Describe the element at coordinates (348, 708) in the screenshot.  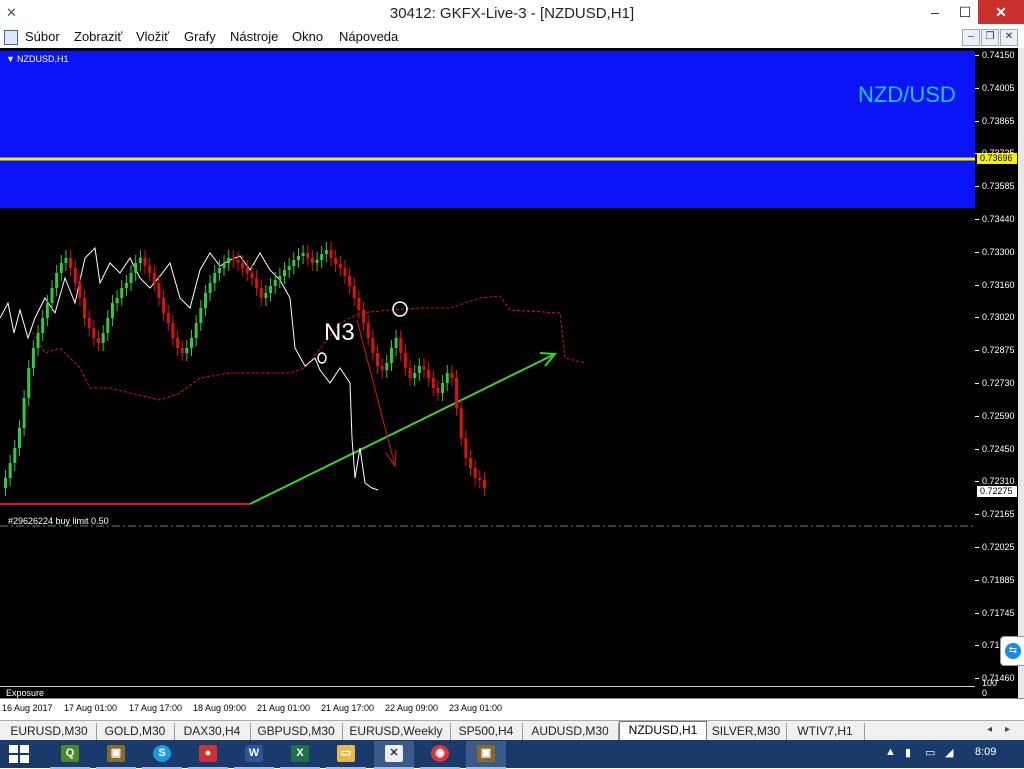
I see `time-label: 21 Aug 17:00` at that location.